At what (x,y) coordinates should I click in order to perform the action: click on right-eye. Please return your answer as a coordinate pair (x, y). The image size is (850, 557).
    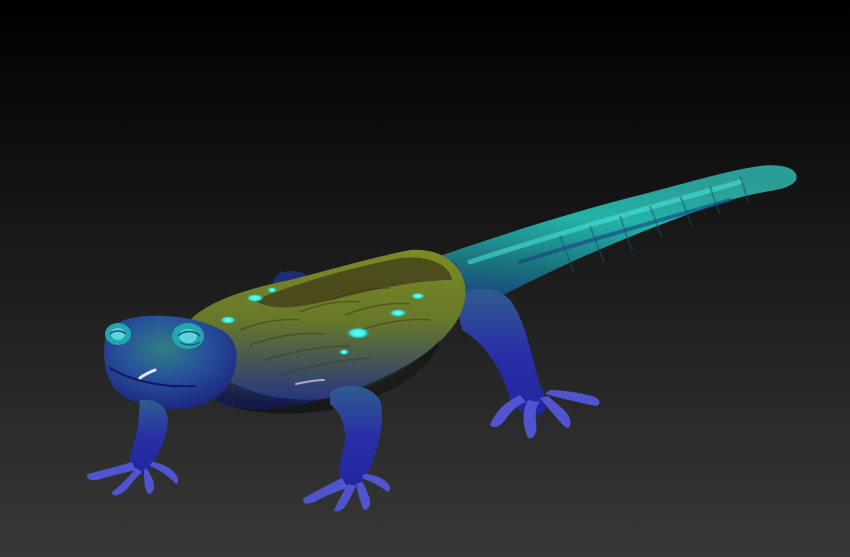
    Looking at the image, I should click on (188, 336).